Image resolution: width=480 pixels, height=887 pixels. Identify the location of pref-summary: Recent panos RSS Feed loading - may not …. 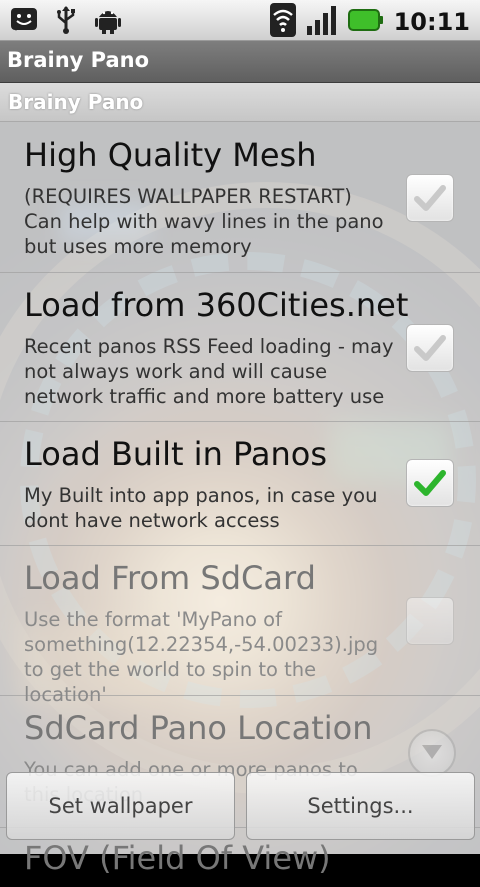
(209, 371).